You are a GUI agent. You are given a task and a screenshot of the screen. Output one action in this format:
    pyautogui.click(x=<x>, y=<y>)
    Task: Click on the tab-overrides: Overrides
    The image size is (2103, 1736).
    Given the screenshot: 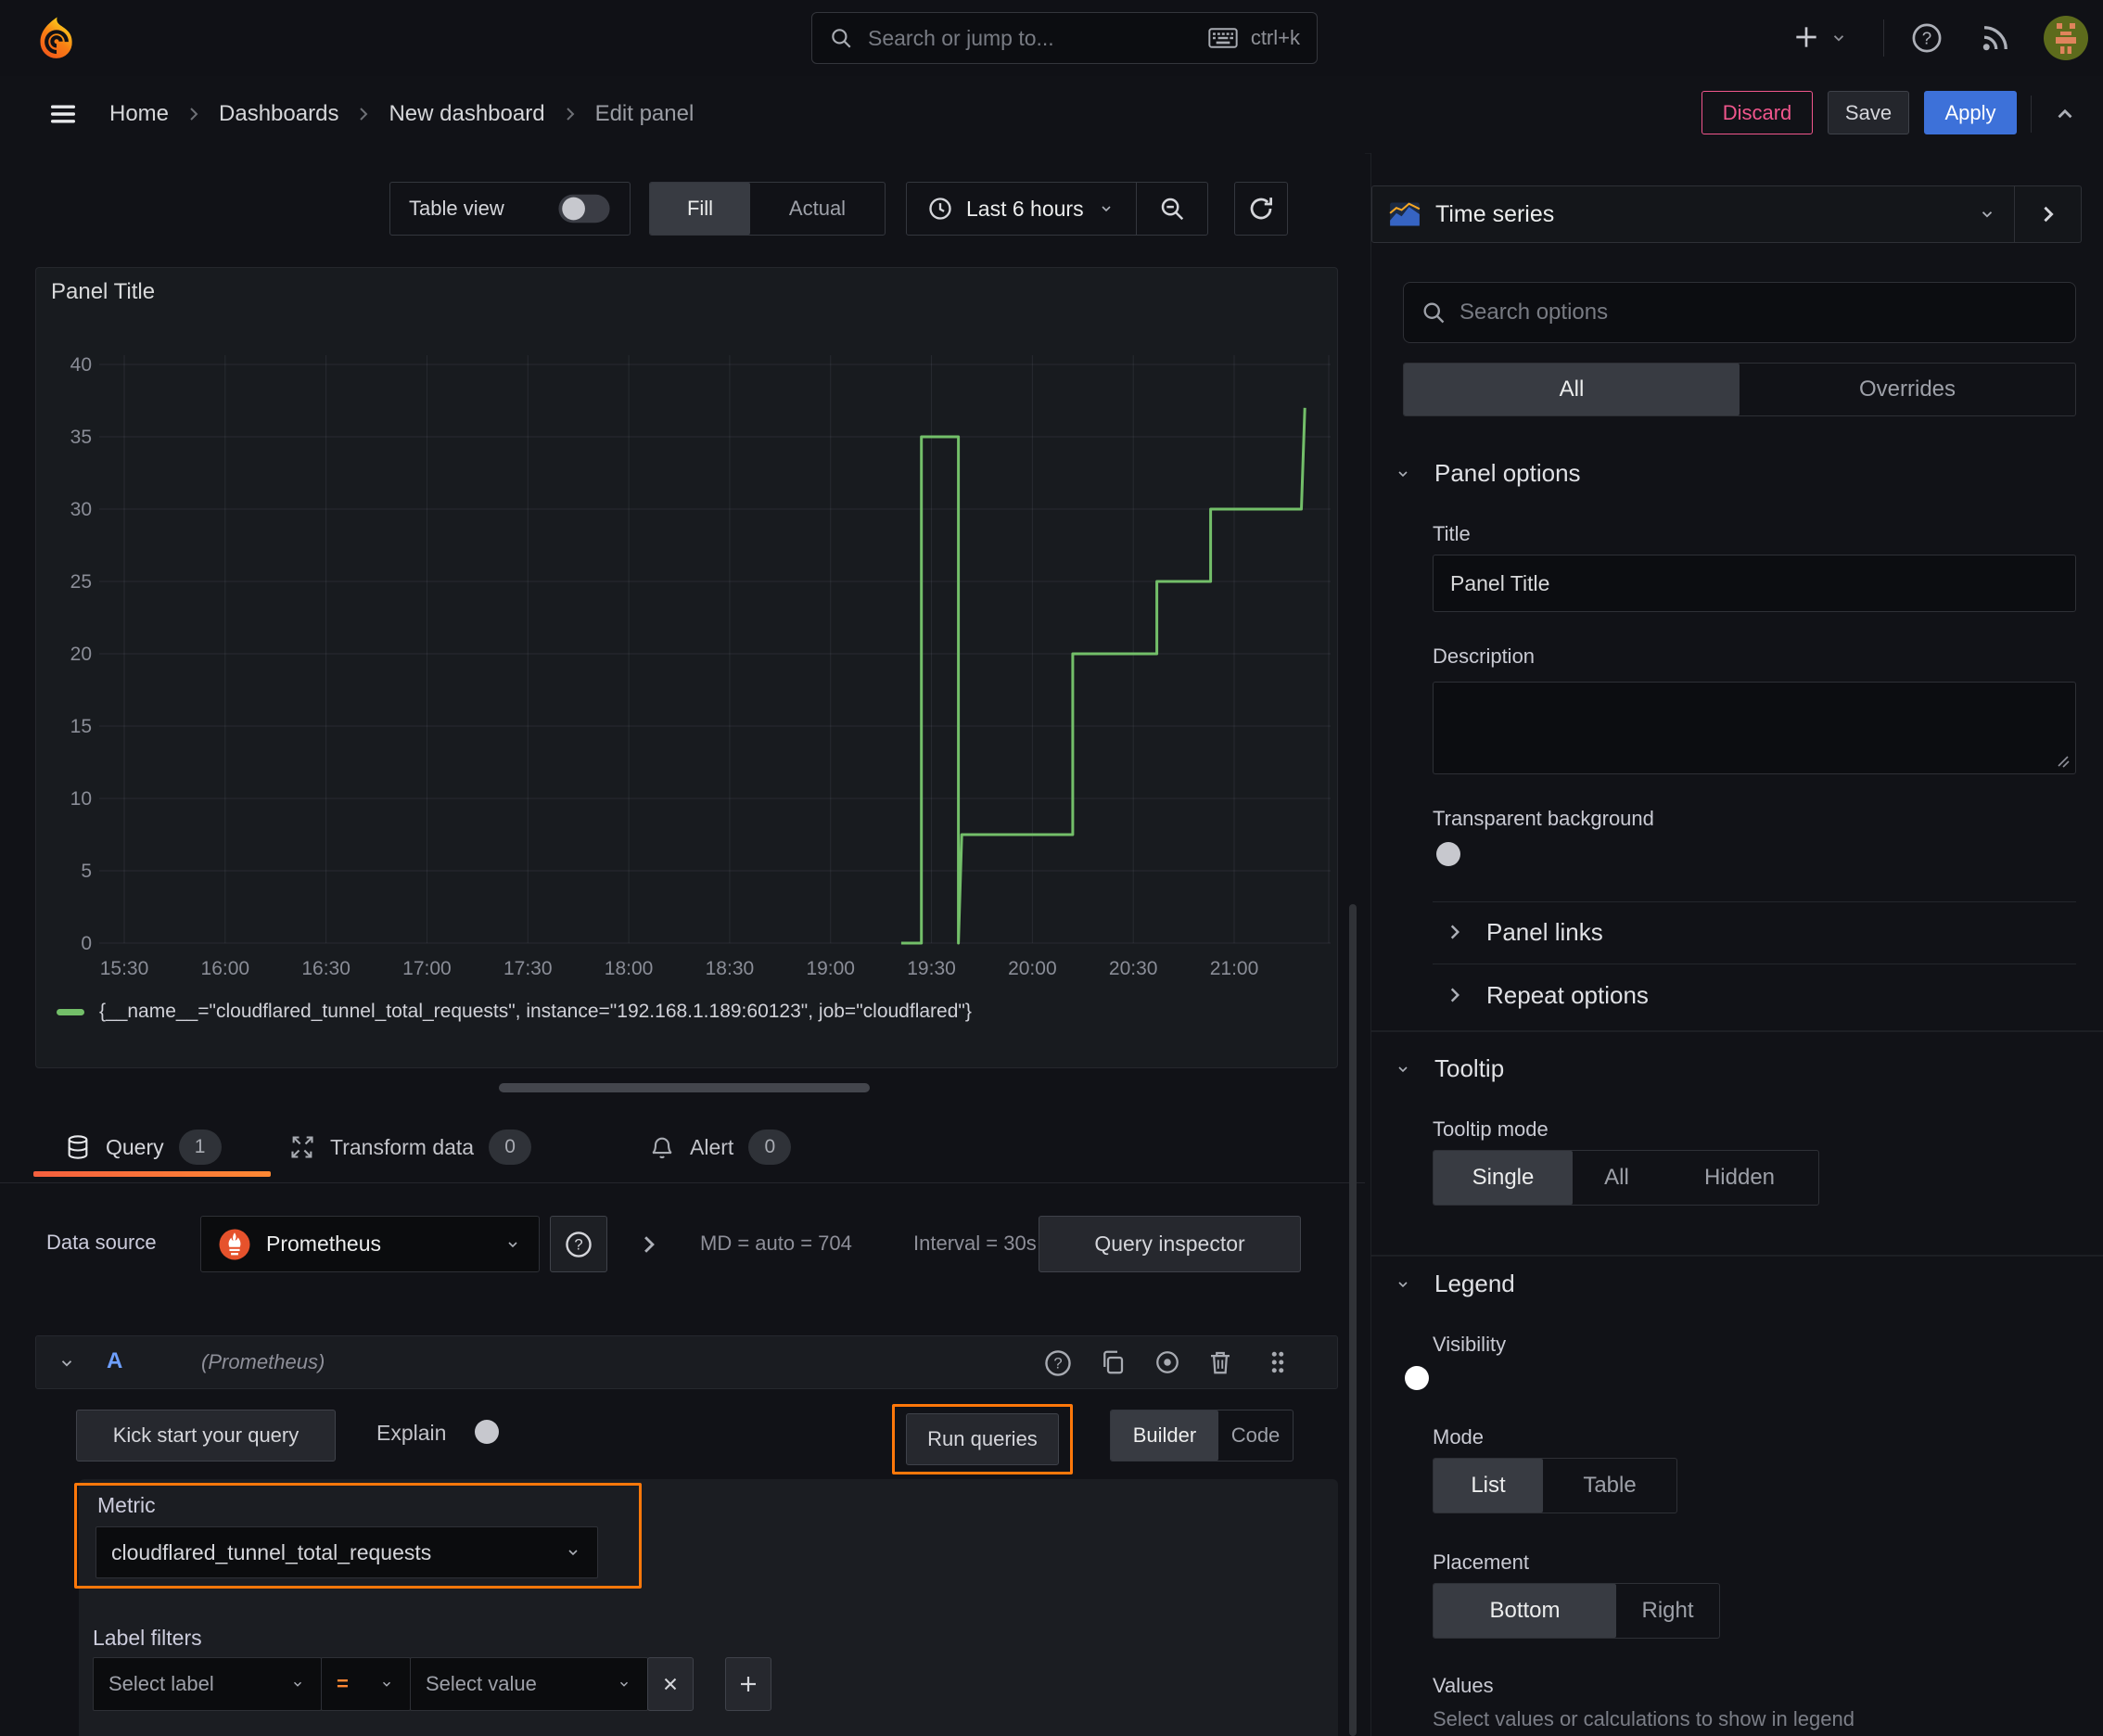 What is the action you would take?
    pyautogui.click(x=1907, y=389)
    